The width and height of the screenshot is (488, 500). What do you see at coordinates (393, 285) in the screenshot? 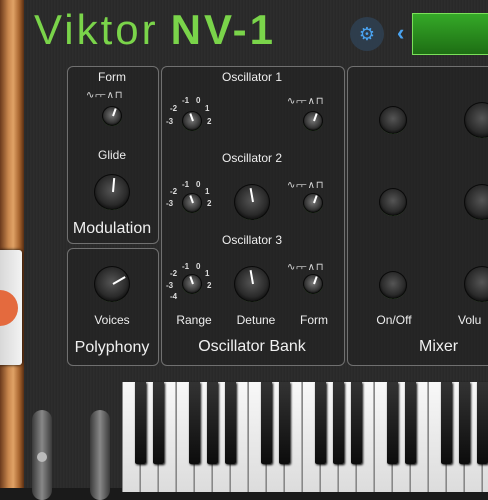
I see `osc3-onoff-toggle` at bounding box center [393, 285].